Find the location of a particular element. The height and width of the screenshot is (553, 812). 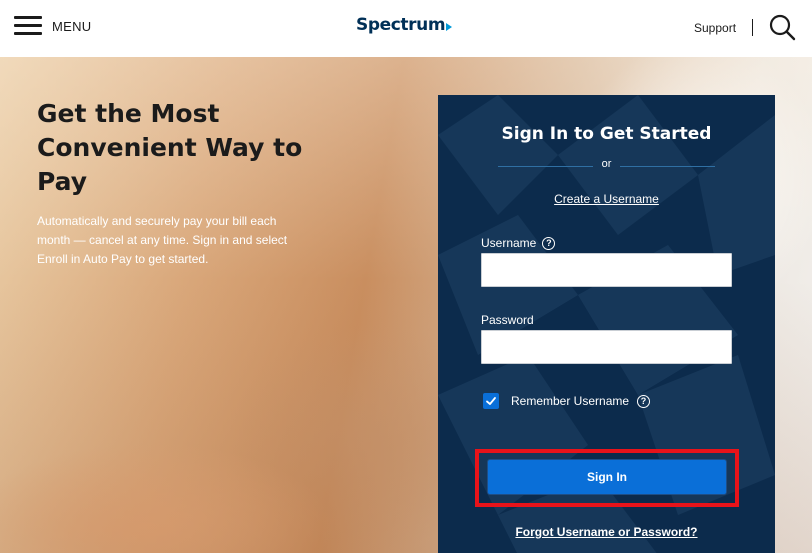

sign-in-highlight-box is located at coordinates (607, 478).